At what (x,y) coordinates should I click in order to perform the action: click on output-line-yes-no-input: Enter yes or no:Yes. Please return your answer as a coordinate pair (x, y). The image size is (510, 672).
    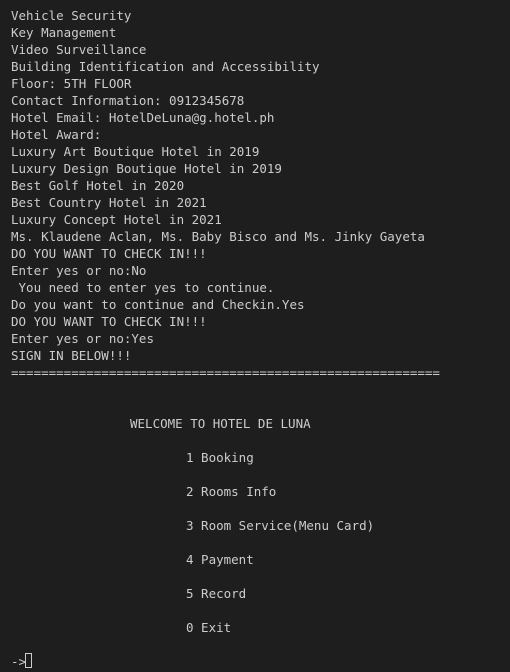
    Looking at the image, I should click on (82, 338).